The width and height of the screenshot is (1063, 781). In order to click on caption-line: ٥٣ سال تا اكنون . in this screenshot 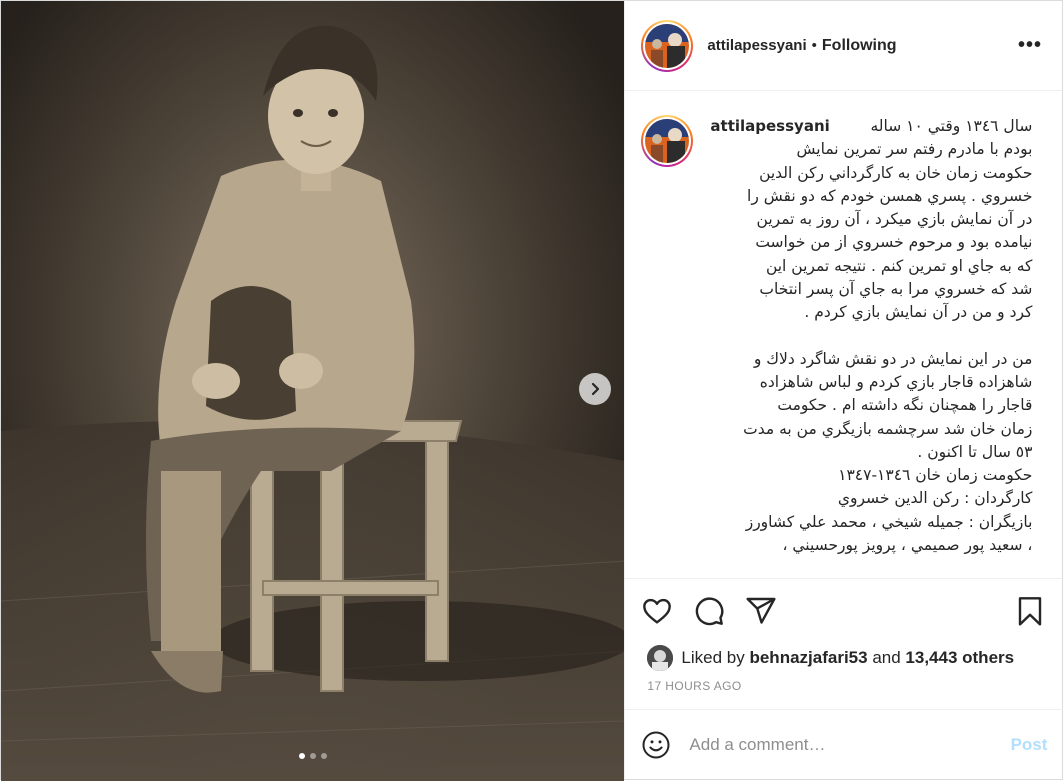, I will do `click(975, 451)`.